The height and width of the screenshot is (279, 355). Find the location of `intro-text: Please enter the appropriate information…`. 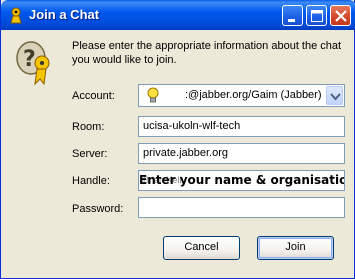

intro-text: Please enter the appropriate information… is located at coordinates (207, 53).